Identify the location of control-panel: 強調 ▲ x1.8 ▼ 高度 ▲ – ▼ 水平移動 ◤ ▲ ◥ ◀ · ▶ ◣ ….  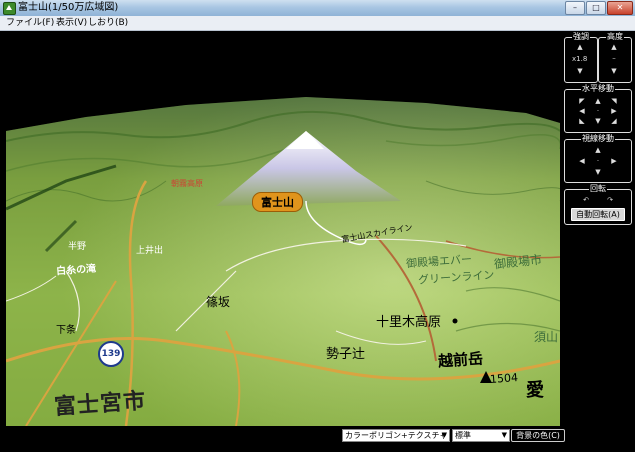
(597, 228).